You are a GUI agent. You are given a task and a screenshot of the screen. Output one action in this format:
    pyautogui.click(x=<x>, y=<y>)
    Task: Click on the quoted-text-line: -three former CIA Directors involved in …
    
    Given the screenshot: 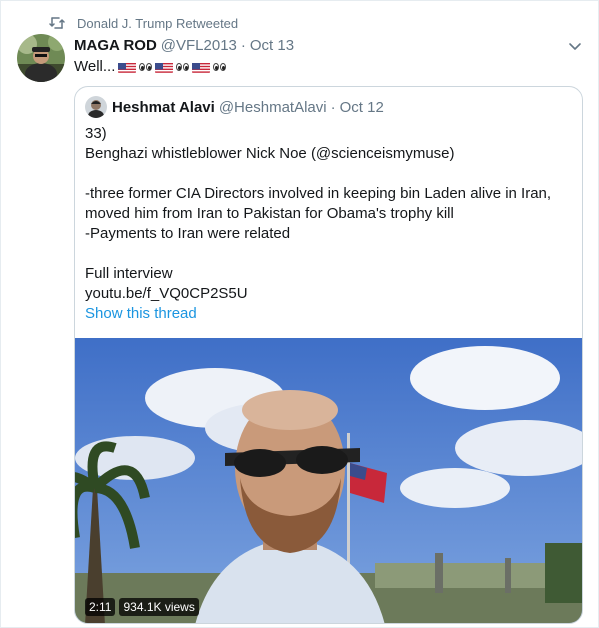 What is the action you would take?
    pyautogui.click(x=318, y=193)
    